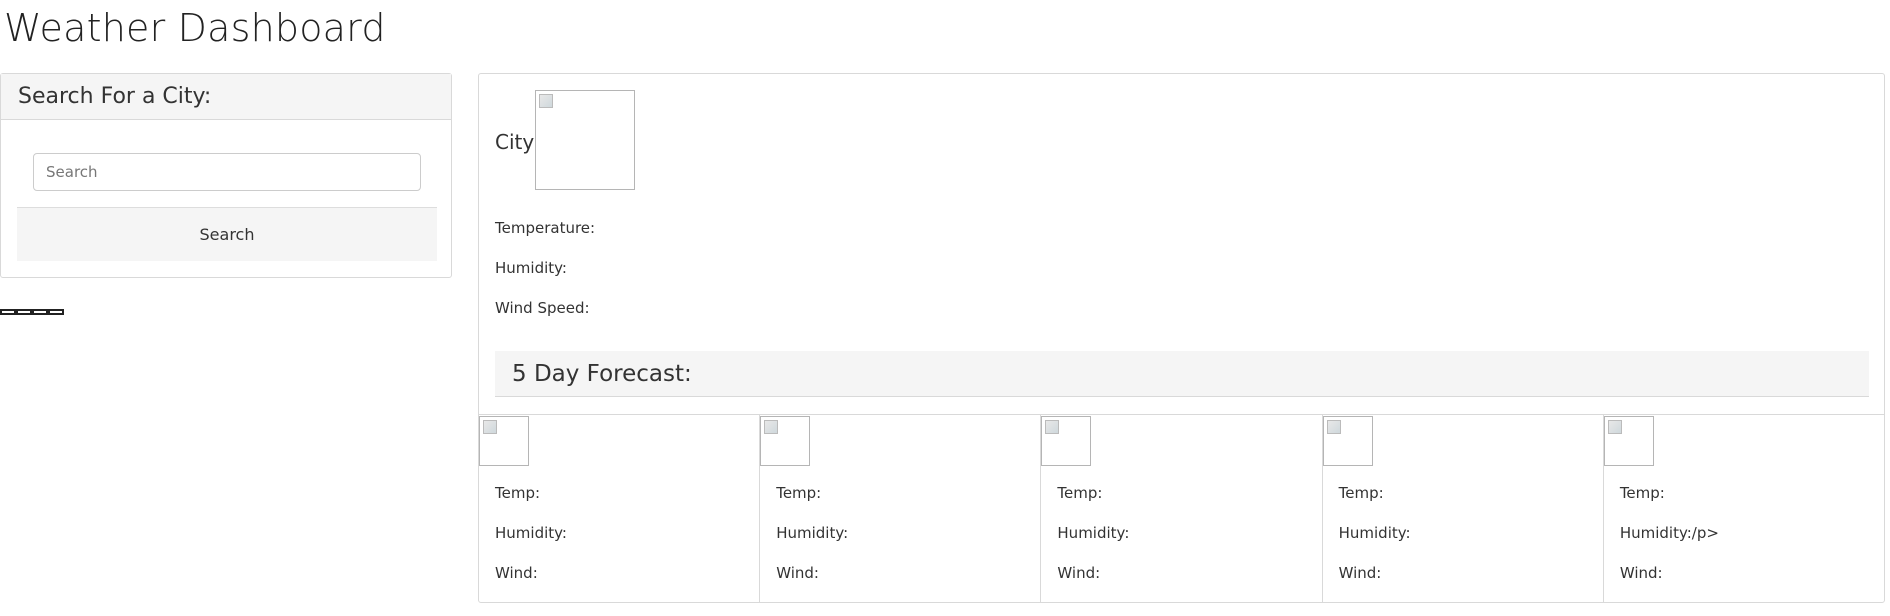 This screenshot has width=1890, height=616. Describe the element at coordinates (1743, 508) in the screenshot. I see `forecast-card: Temp: Humidity:/p> Wind:` at that location.